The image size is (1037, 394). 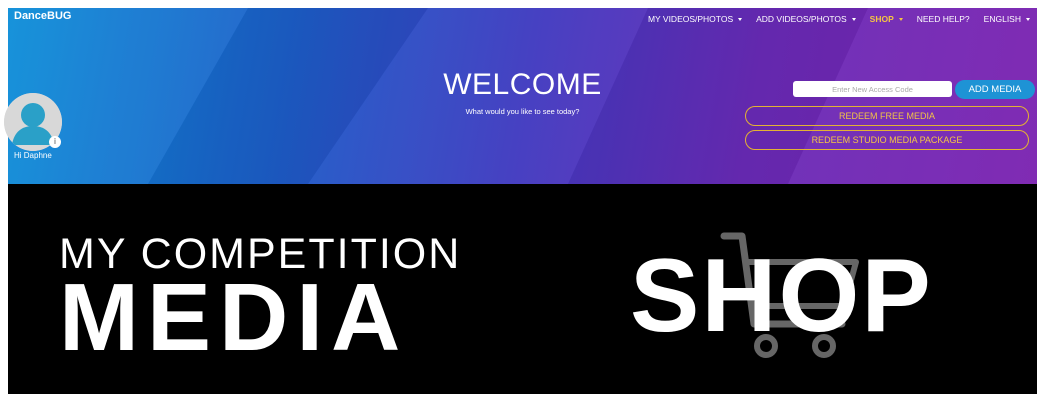 What do you see at coordinates (995, 89) in the screenshot?
I see `add-media-button: ADD MEDIA` at bounding box center [995, 89].